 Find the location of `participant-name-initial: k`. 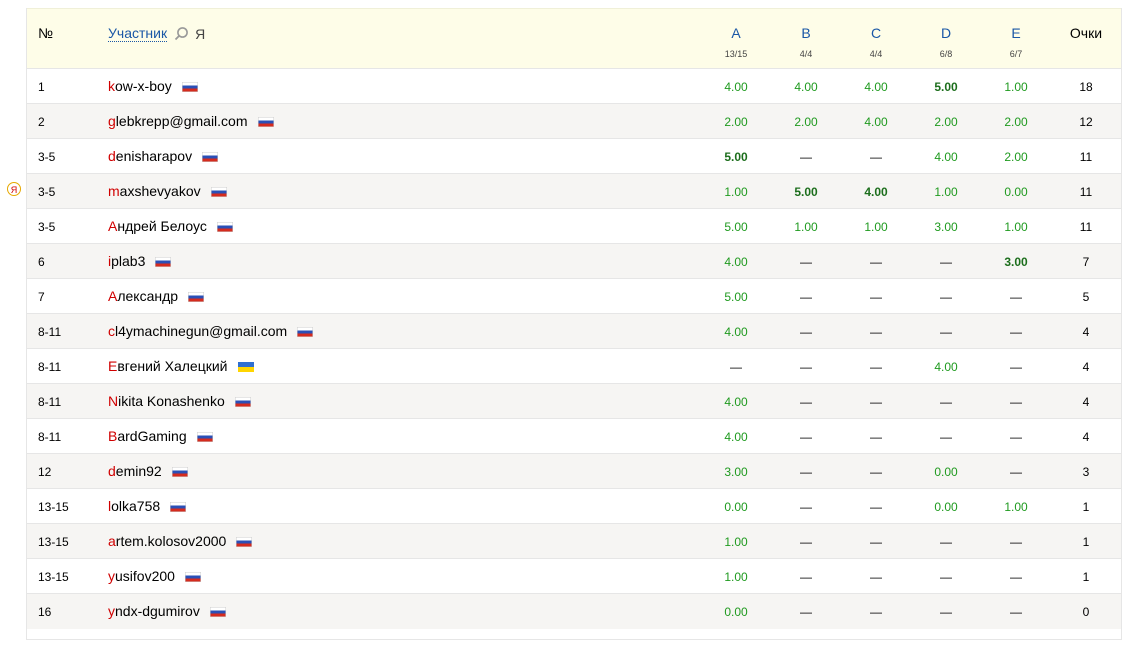

participant-name-initial: k is located at coordinates (111, 86).